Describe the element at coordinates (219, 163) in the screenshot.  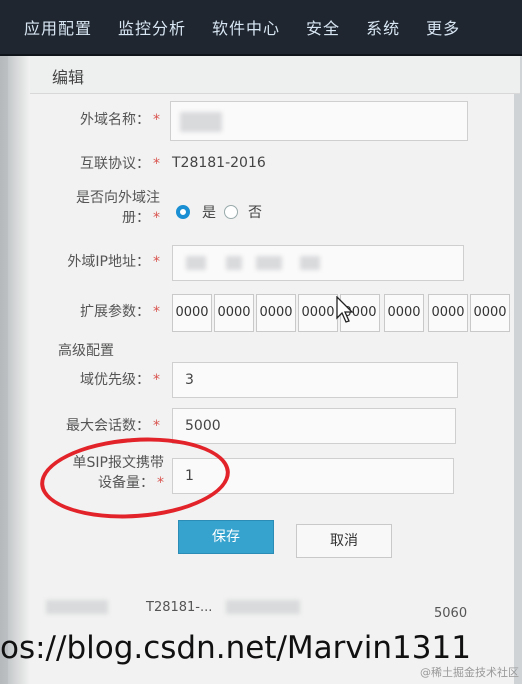
I see `protocol-value: T28181-2016` at that location.